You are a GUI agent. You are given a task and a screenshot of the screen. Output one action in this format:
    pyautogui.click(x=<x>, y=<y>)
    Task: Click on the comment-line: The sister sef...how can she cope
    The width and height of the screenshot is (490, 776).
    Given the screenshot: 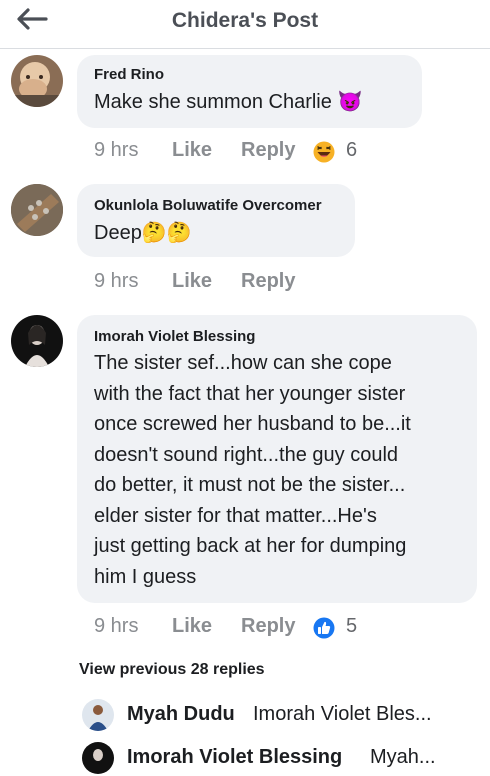 What is the action you would take?
    pyautogui.click(x=243, y=363)
    